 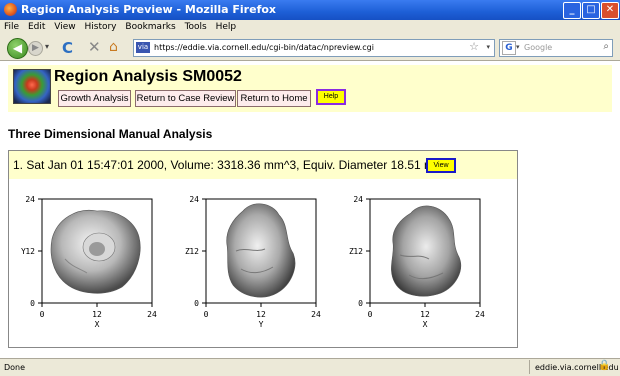 What do you see at coordinates (538, 47) in the screenshot?
I see `search-input: Google` at bounding box center [538, 47].